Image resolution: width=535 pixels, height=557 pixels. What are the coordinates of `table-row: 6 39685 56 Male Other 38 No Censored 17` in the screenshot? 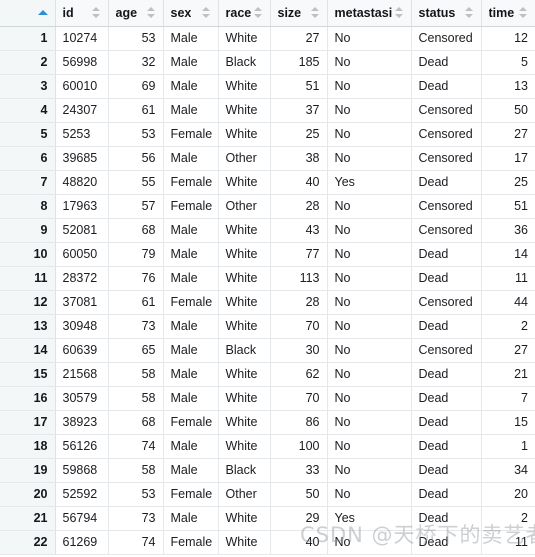 It's located at (267, 158).